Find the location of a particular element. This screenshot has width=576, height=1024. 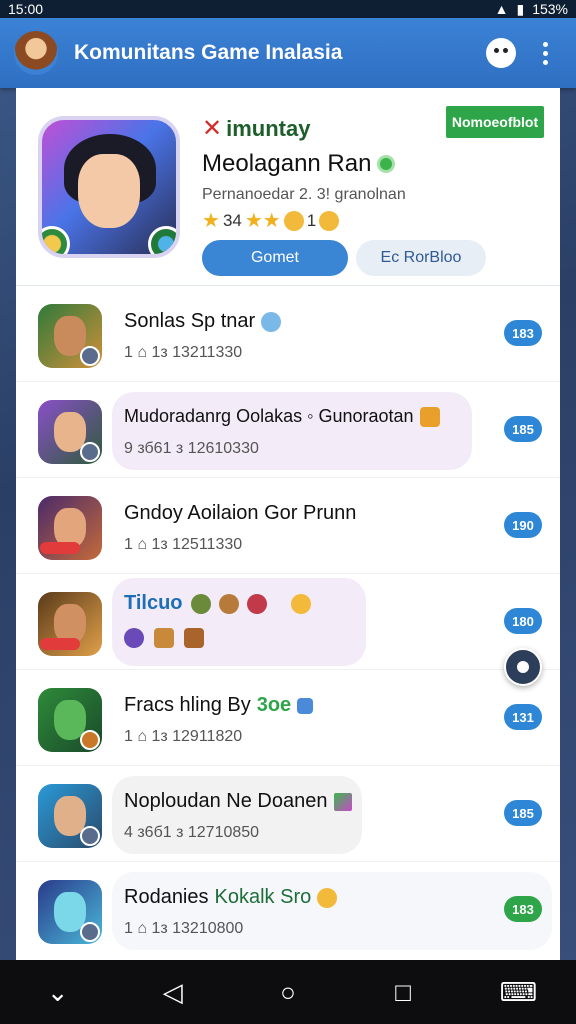

item-title: Sonlas Sp tnar is located at coordinates (203, 321).